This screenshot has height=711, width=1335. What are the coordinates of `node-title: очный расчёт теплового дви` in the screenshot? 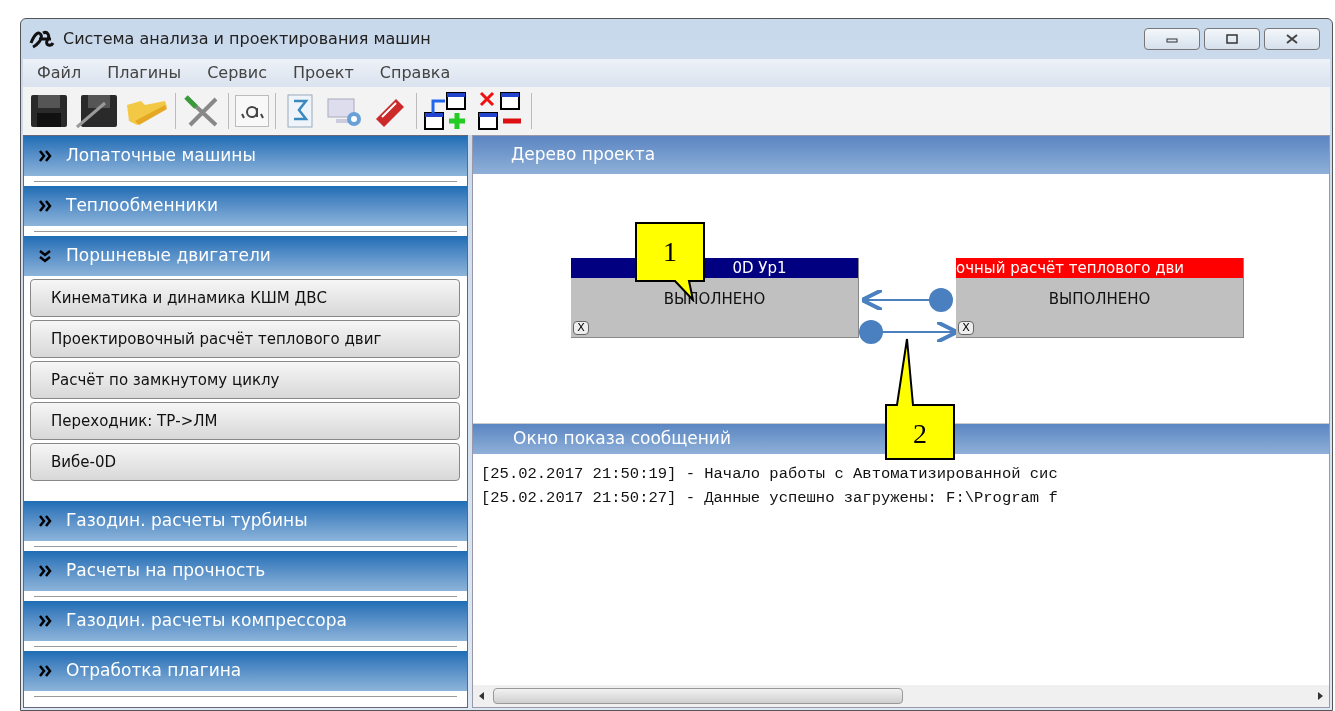 It's located at (1099, 268).